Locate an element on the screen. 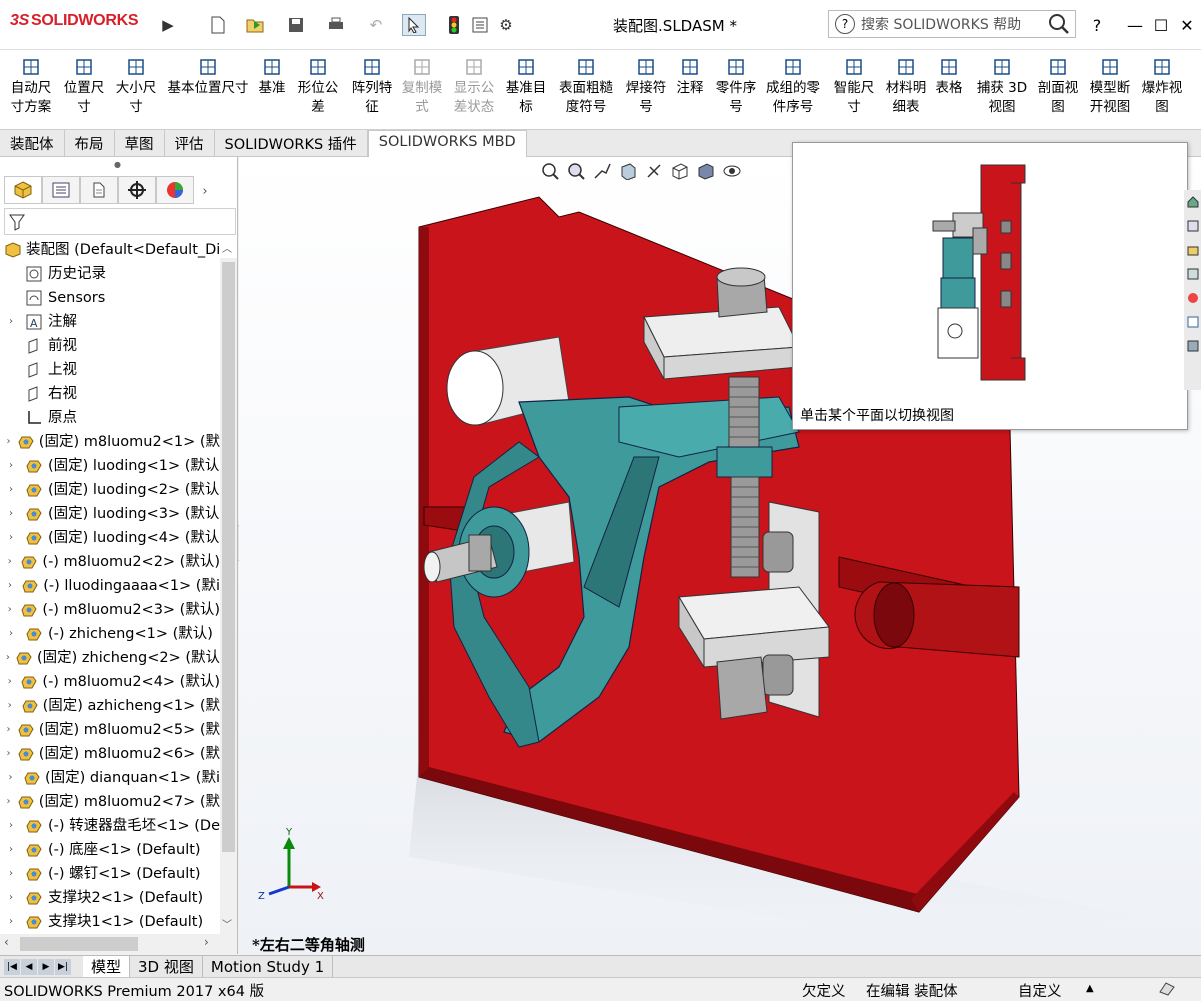 This screenshot has width=1201, height=1001. view-orientation-icon is located at coordinates (680, 171).